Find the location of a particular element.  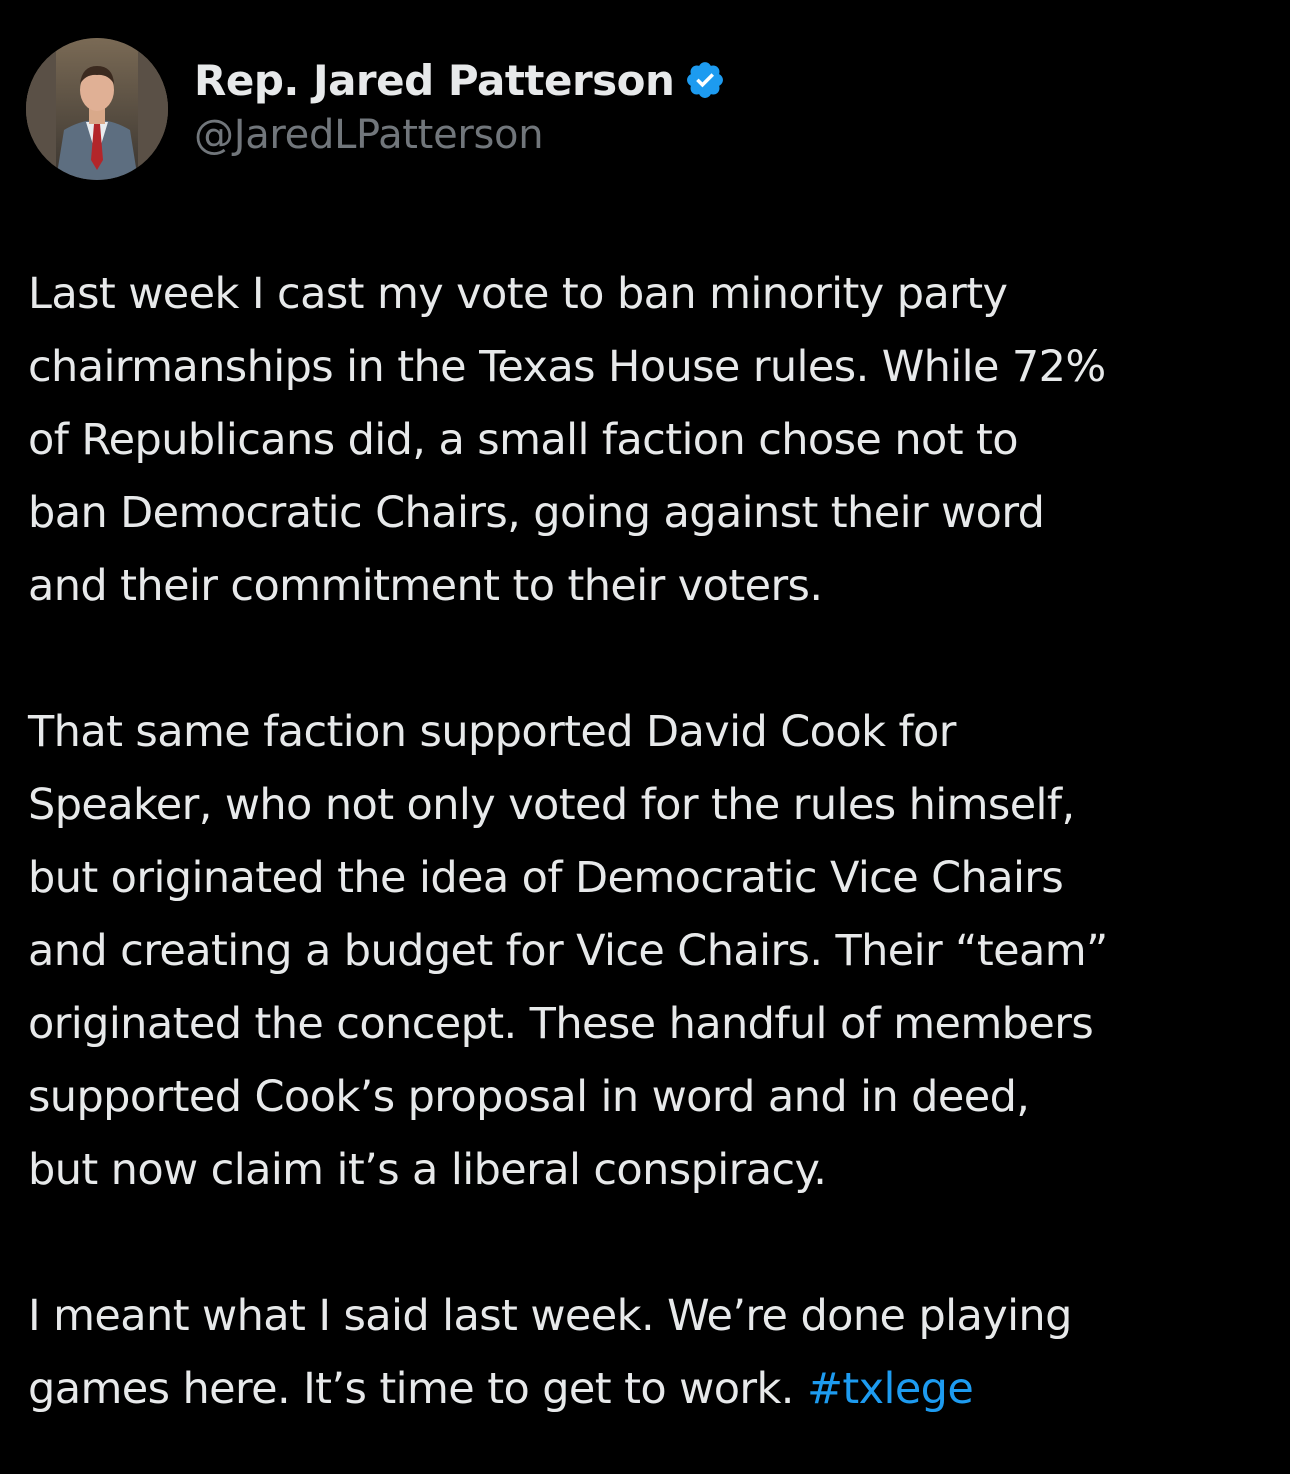

user-handle: @JaredLPatterson is located at coordinates (460, 135).